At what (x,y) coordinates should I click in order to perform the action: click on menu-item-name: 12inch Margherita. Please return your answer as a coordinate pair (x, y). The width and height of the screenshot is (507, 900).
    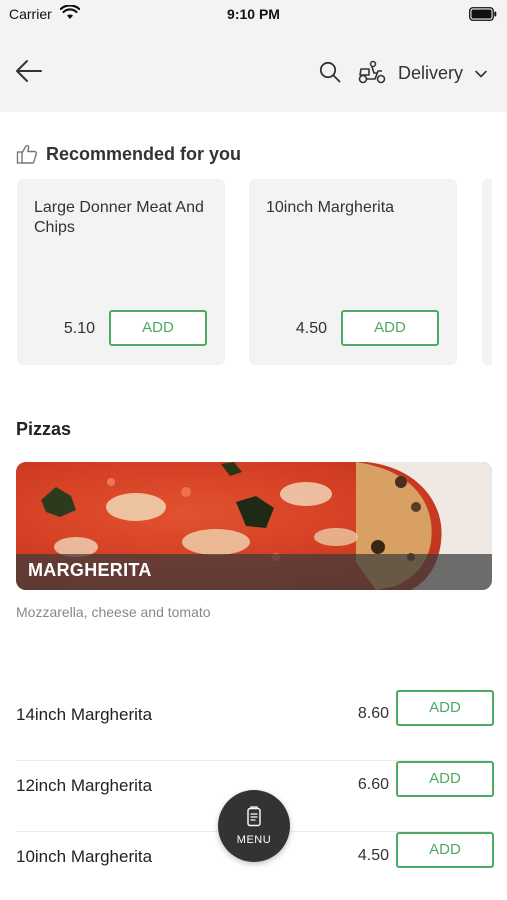
    Looking at the image, I should click on (84, 785).